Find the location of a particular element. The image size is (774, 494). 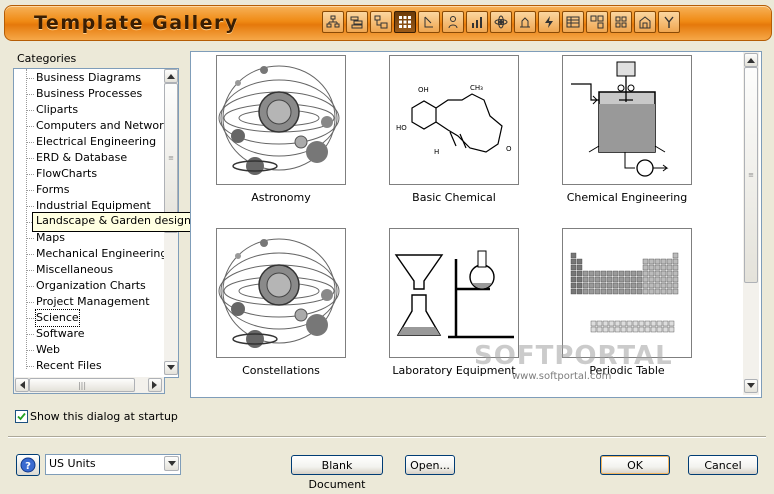

template-astronomy: Astronomy is located at coordinates (281, 129).